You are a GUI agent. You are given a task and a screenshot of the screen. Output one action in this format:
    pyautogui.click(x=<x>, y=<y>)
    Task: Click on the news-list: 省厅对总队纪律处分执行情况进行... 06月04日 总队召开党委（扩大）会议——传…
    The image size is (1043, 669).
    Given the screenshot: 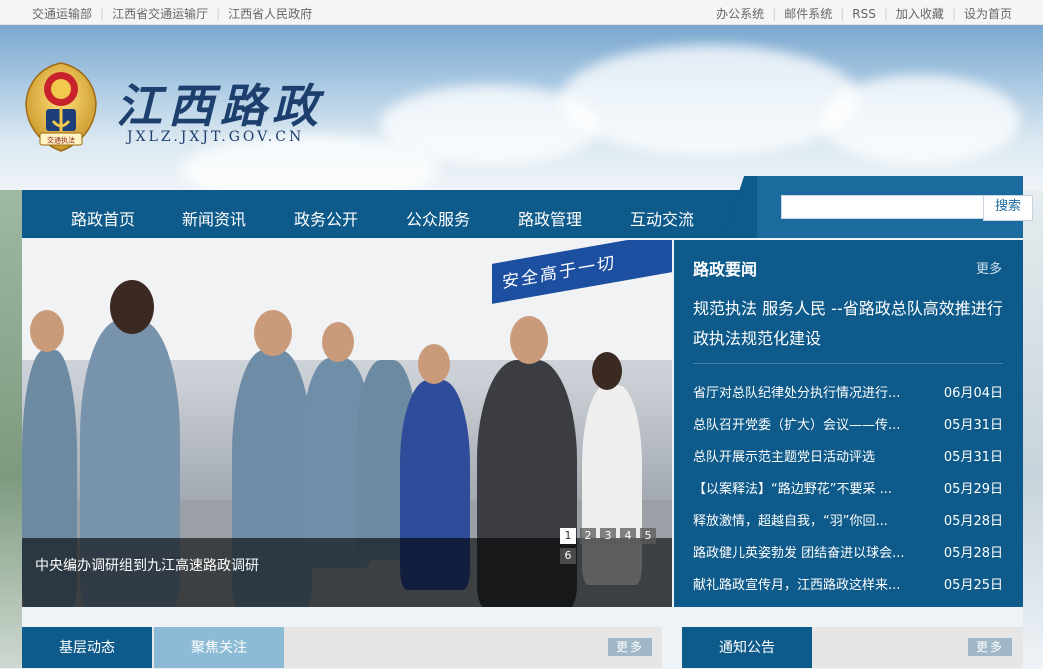 What is the action you would take?
    pyautogui.click(x=848, y=490)
    